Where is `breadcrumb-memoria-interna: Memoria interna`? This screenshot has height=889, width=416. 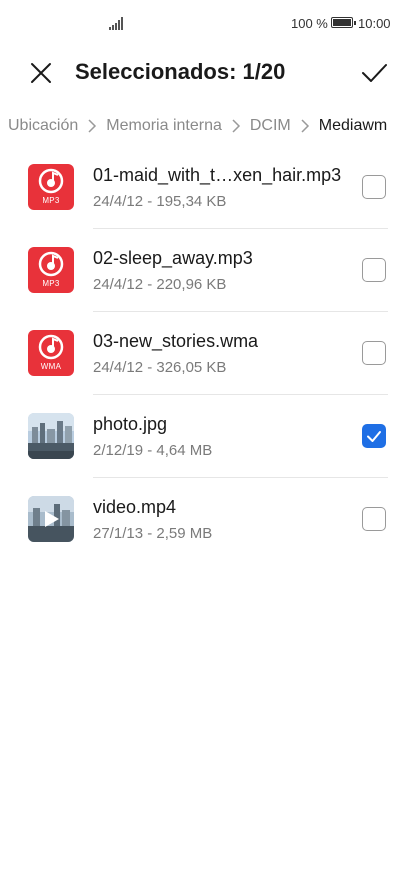
breadcrumb-memoria-interna: Memoria interna is located at coordinates (164, 126).